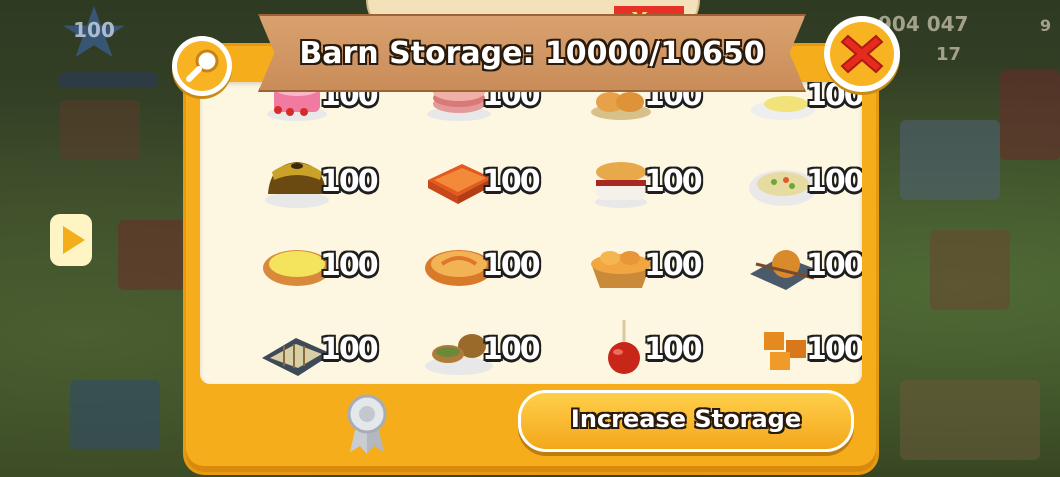  Describe the element at coordinates (970, 270) in the screenshot. I see `background-well` at that location.